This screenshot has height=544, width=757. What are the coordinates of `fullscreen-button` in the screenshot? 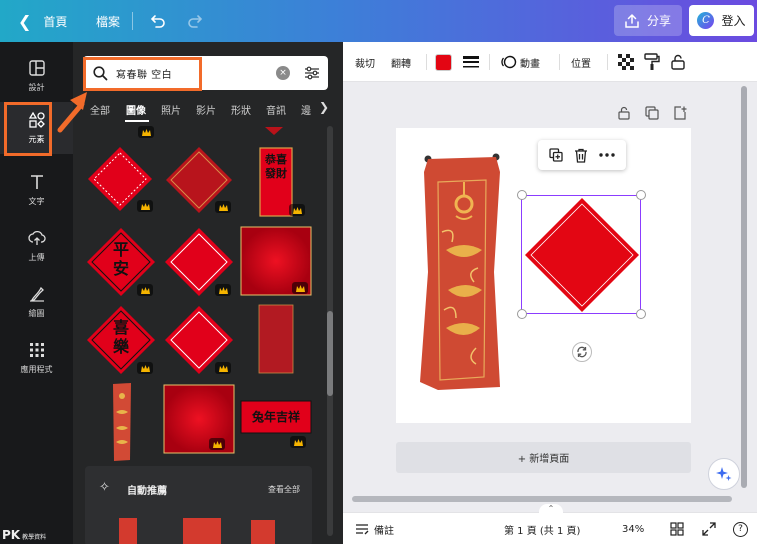 It's located at (709, 528).